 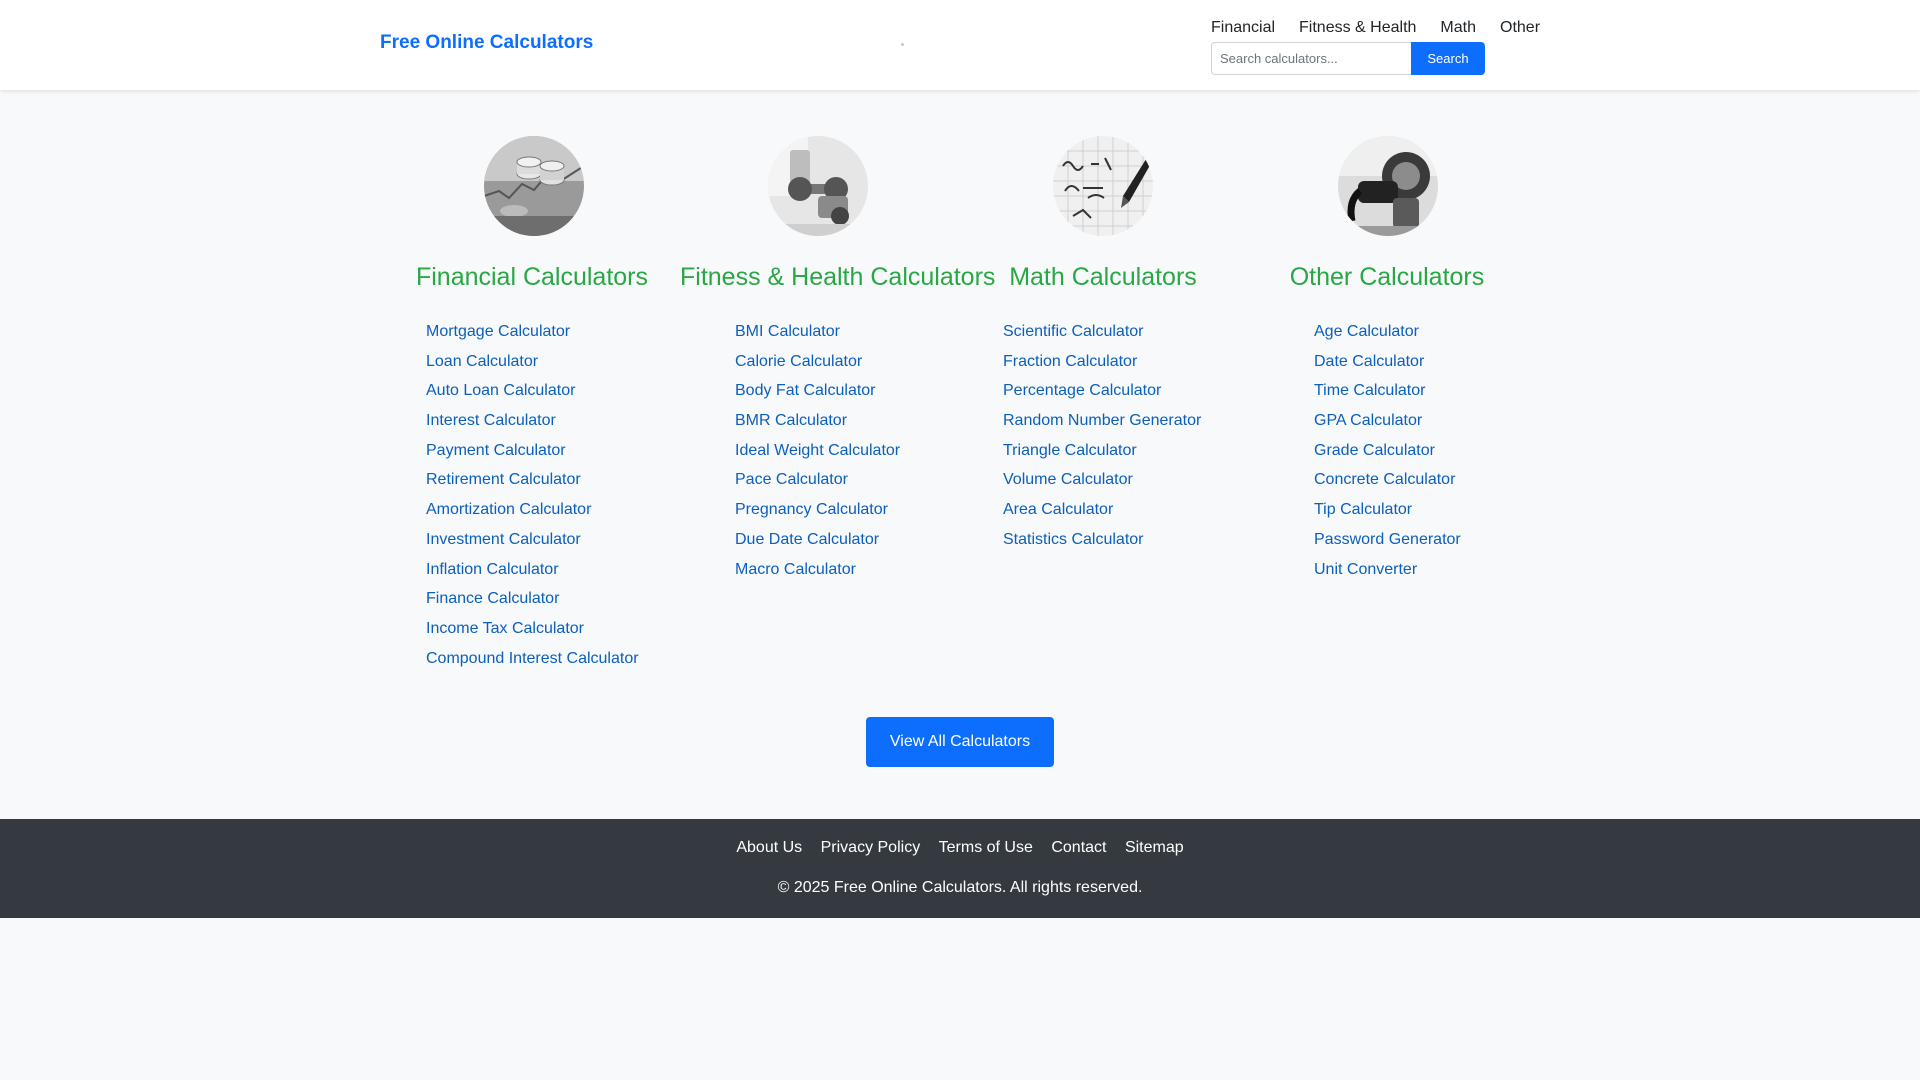 What do you see at coordinates (807, 539) in the screenshot?
I see `calculator-link: Due Date Calculator` at bounding box center [807, 539].